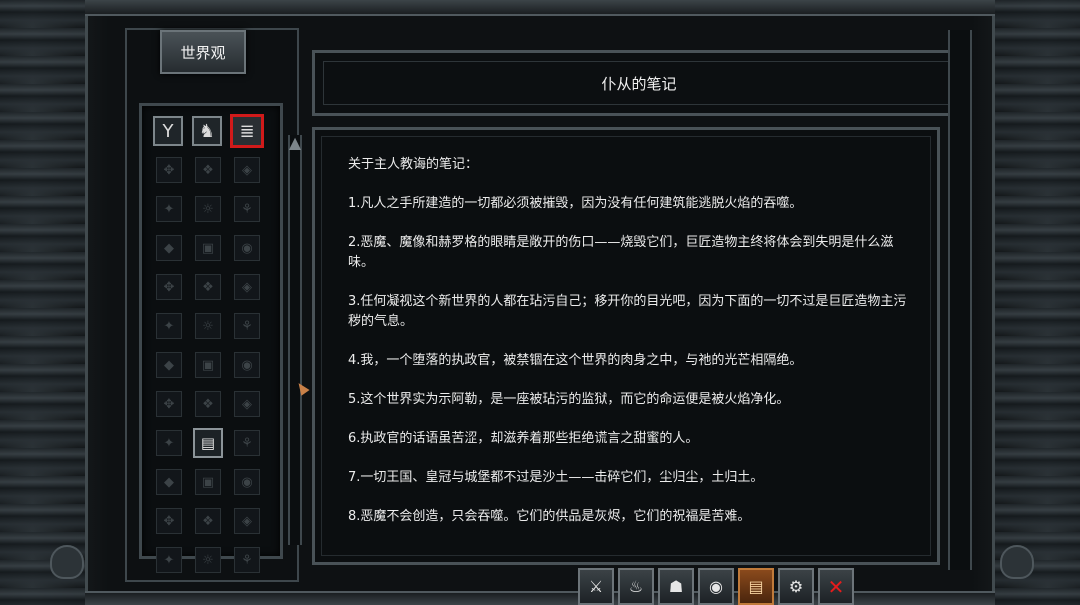 The height and width of the screenshot is (605, 1080). Describe the element at coordinates (1017, 562) in the screenshot. I see `skull-ornament-right` at that location.